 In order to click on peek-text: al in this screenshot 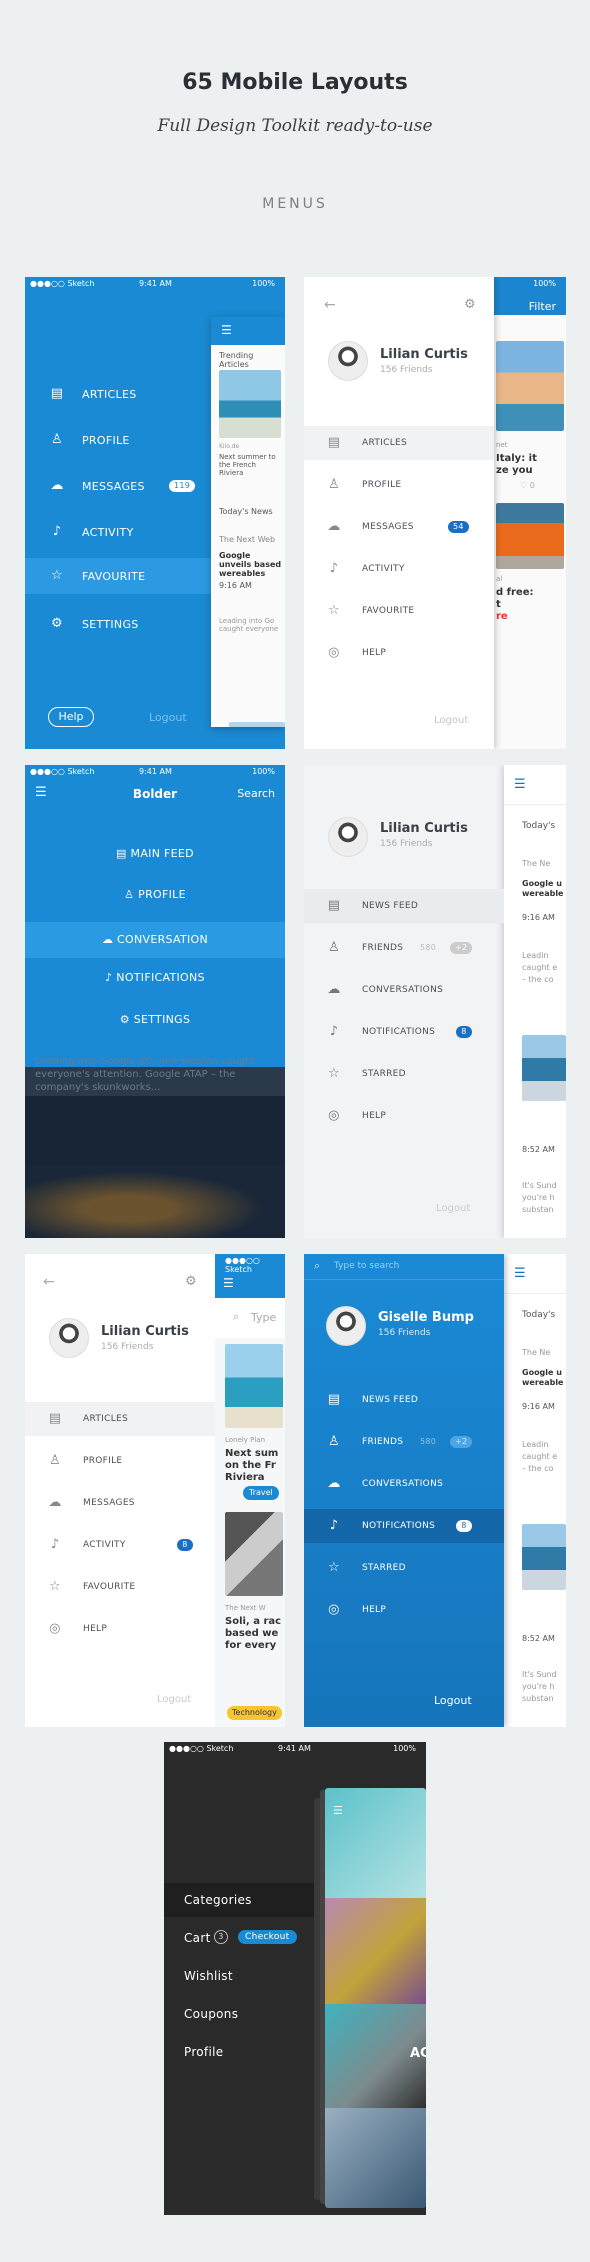, I will do `click(499, 579)`.